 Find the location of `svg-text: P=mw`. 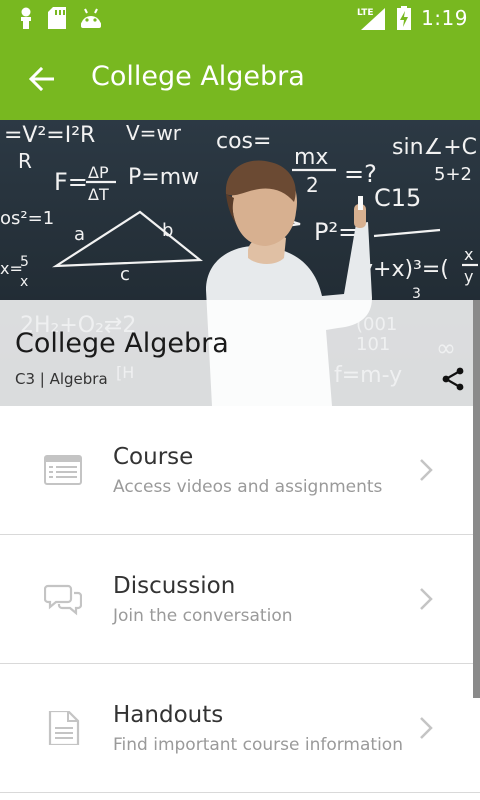

svg-text: P=mw is located at coordinates (163, 177).